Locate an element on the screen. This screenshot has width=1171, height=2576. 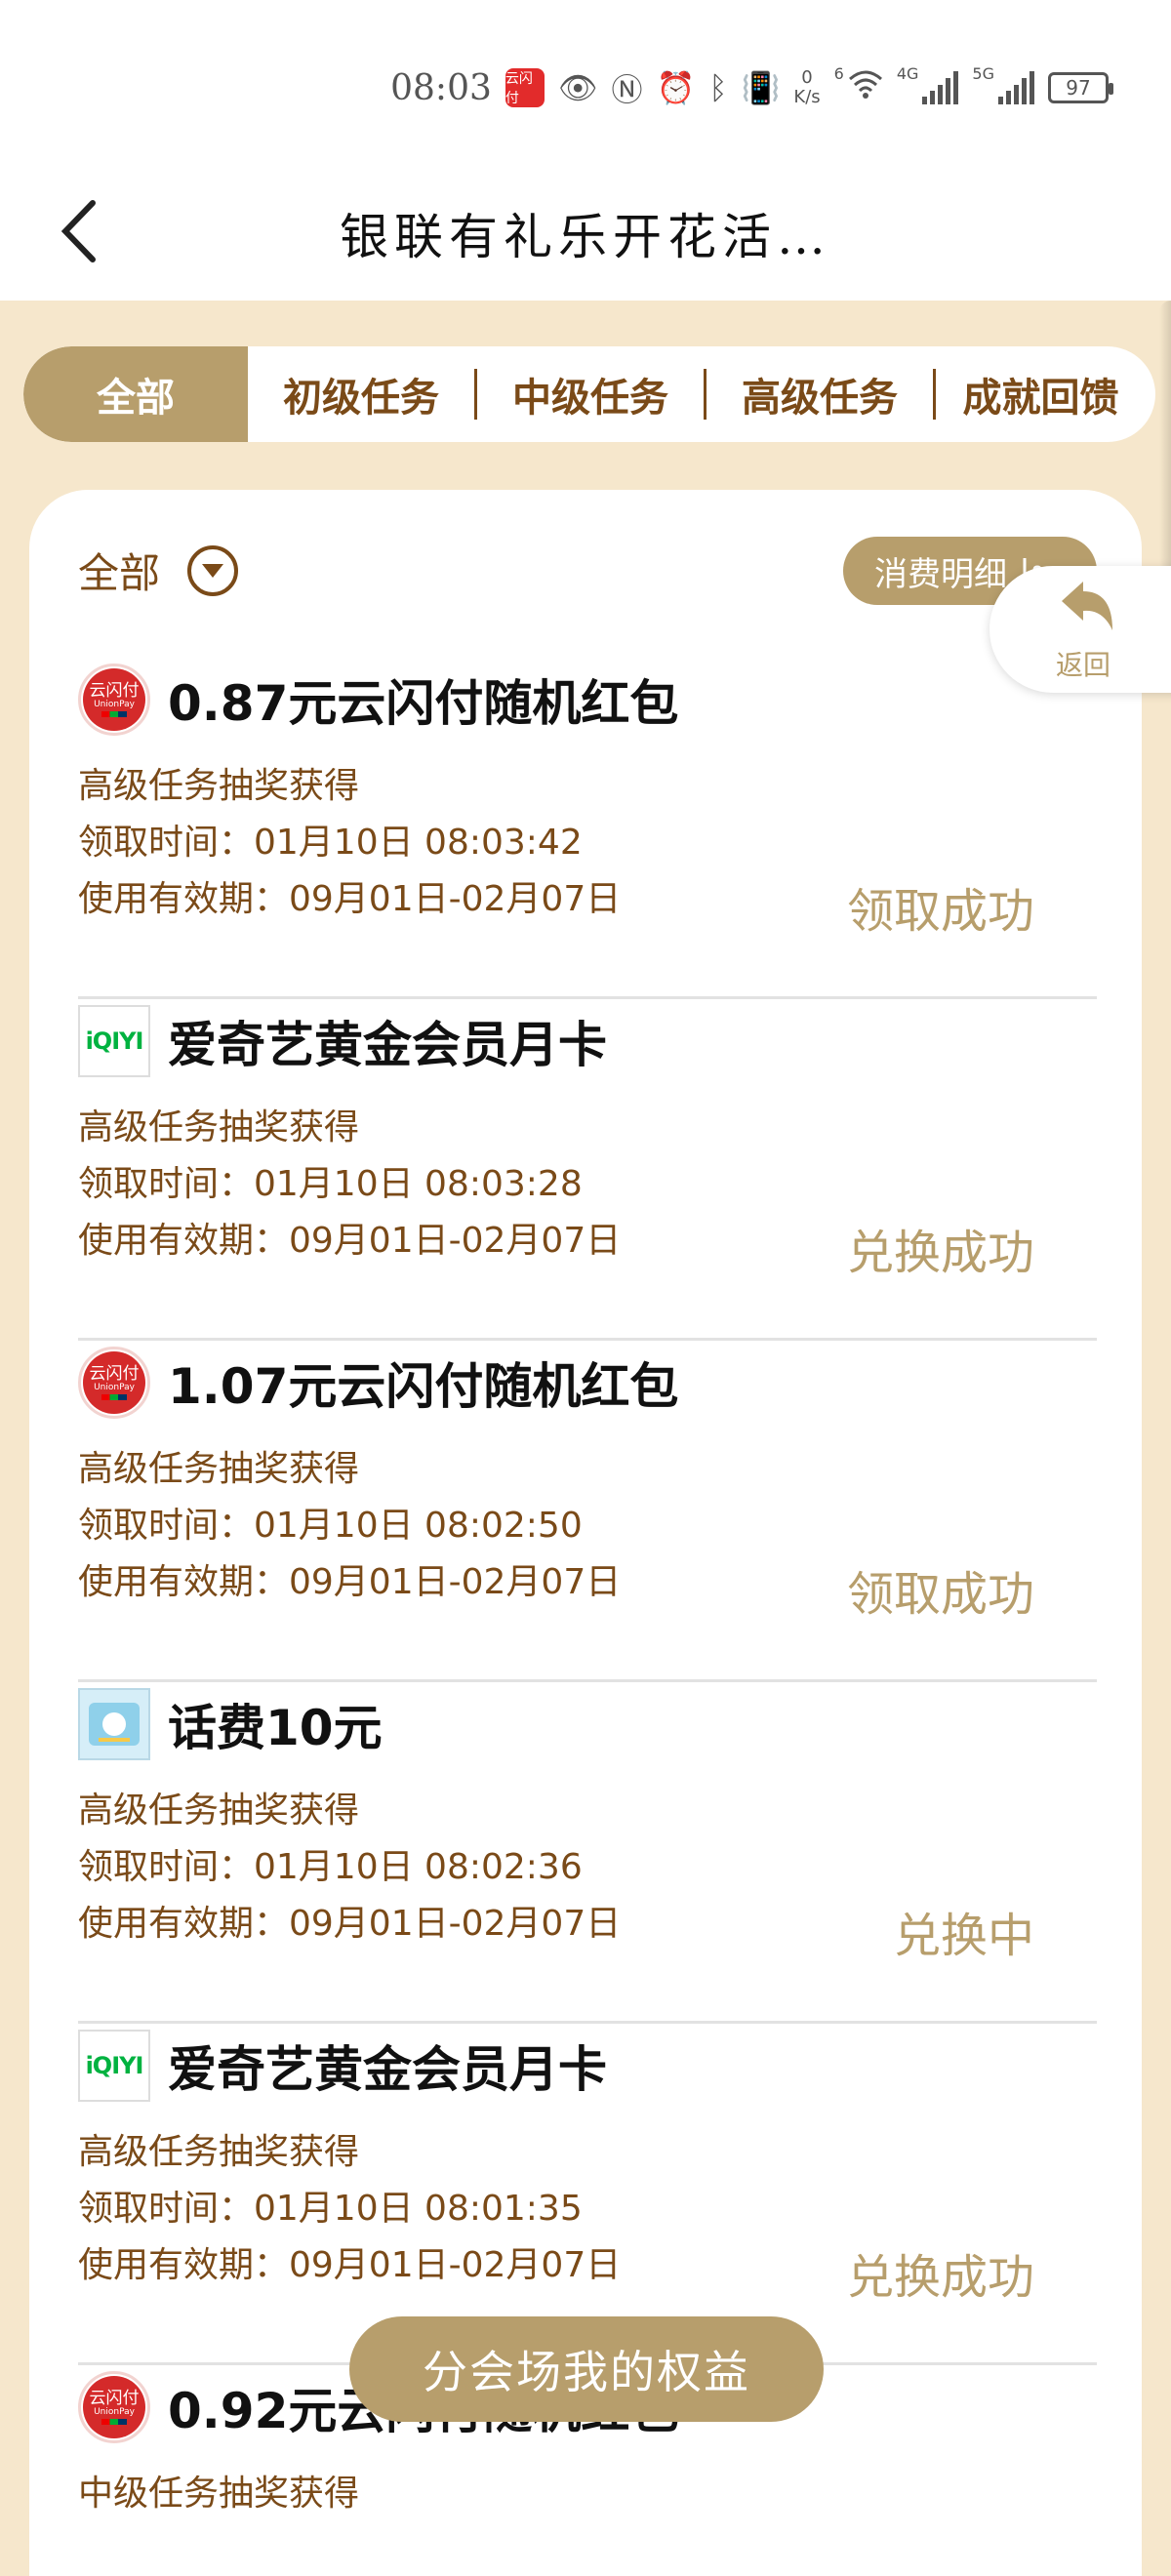
network-speed-value: 0 is located at coordinates (807, 77).